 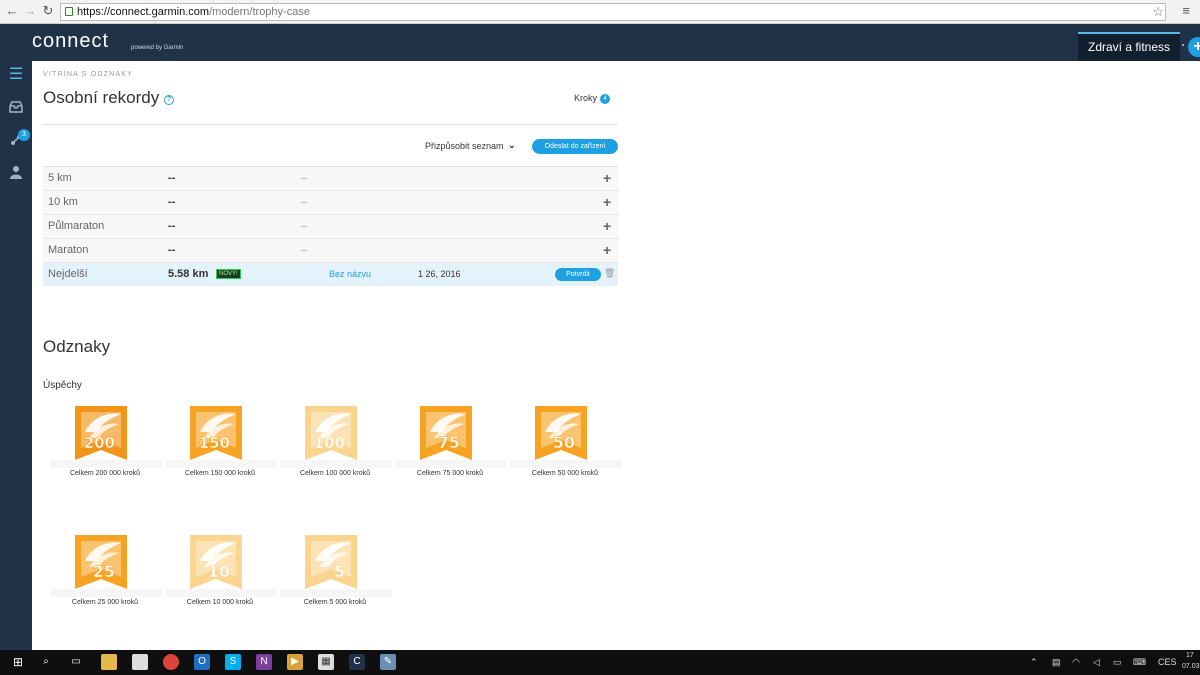 What do you see at coordinates (30, 11) in the screenshot?
I see `forward-icon: →` at bounding box center [30, 11].